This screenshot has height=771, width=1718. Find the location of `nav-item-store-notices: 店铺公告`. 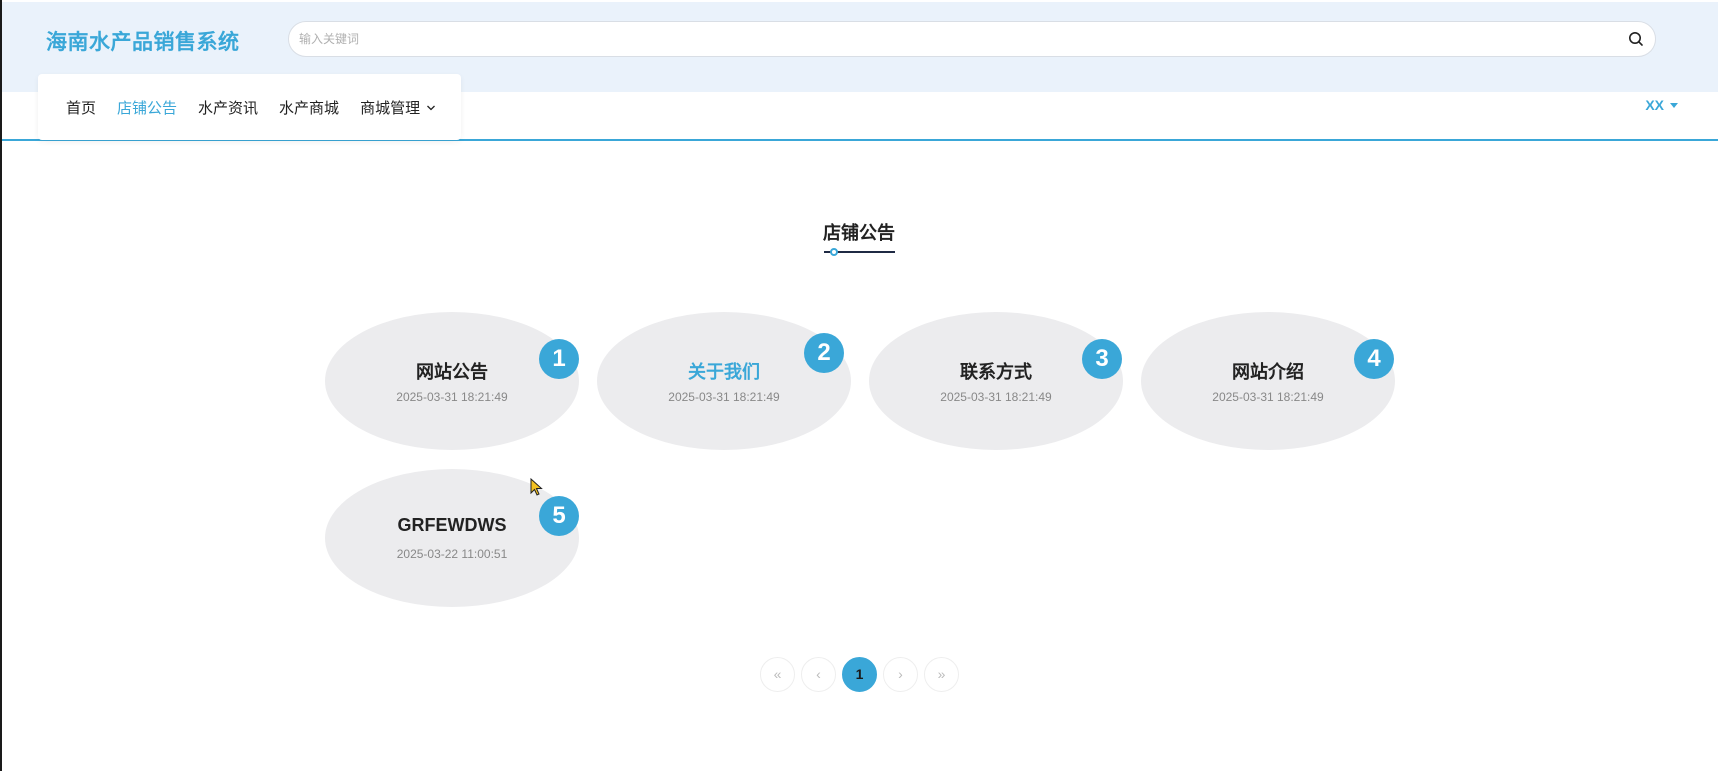

nav-item-store-notices: 店铺公告 is located at coordinates (147, 107).